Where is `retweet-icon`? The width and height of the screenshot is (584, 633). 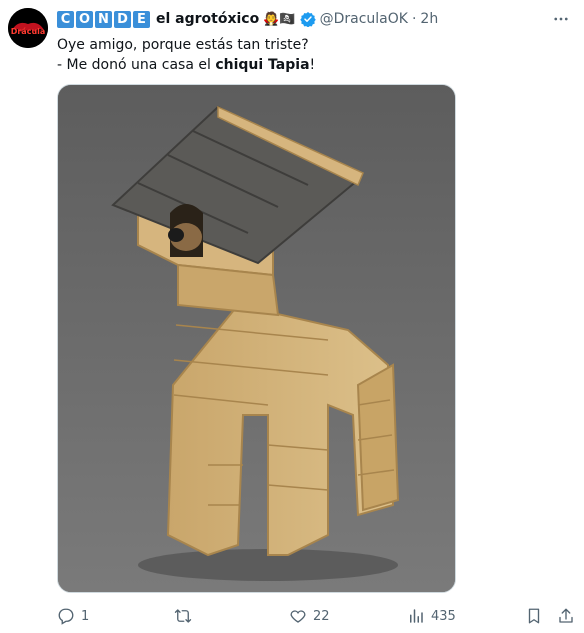 retweet-icon is located at coordinates (183, 616).